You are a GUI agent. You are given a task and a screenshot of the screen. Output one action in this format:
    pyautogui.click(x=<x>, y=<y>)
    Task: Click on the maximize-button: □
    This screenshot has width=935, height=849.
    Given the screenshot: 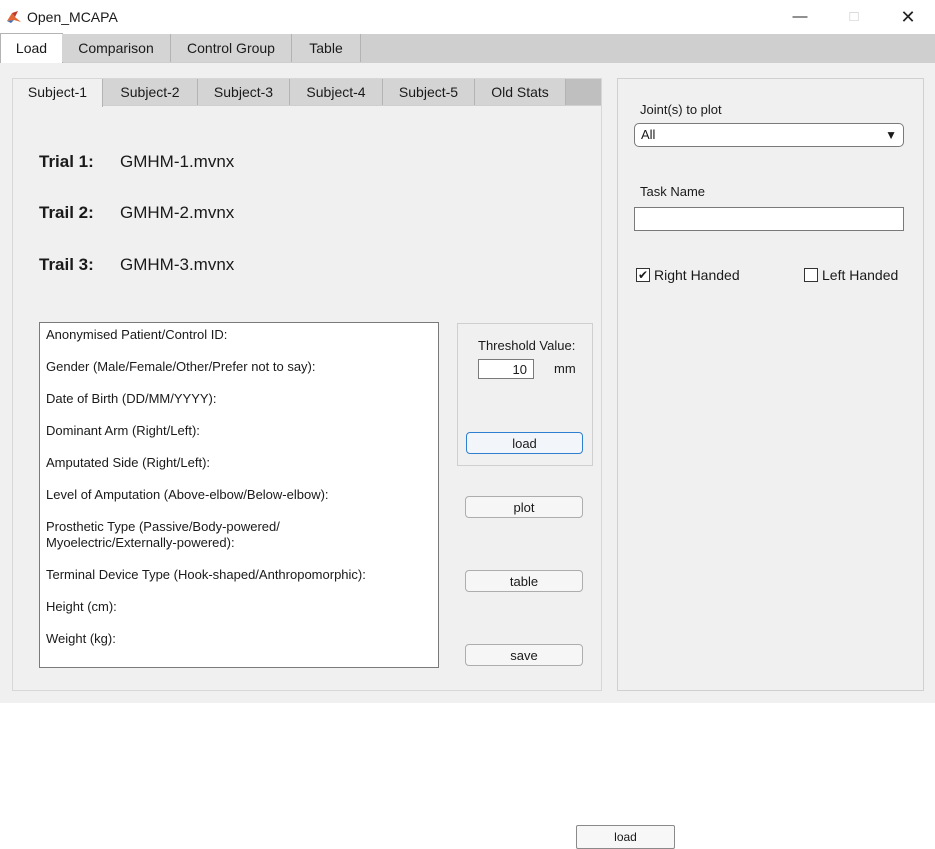 What is the action you would take?
    pyautogui.click(x=854, y=17)
    